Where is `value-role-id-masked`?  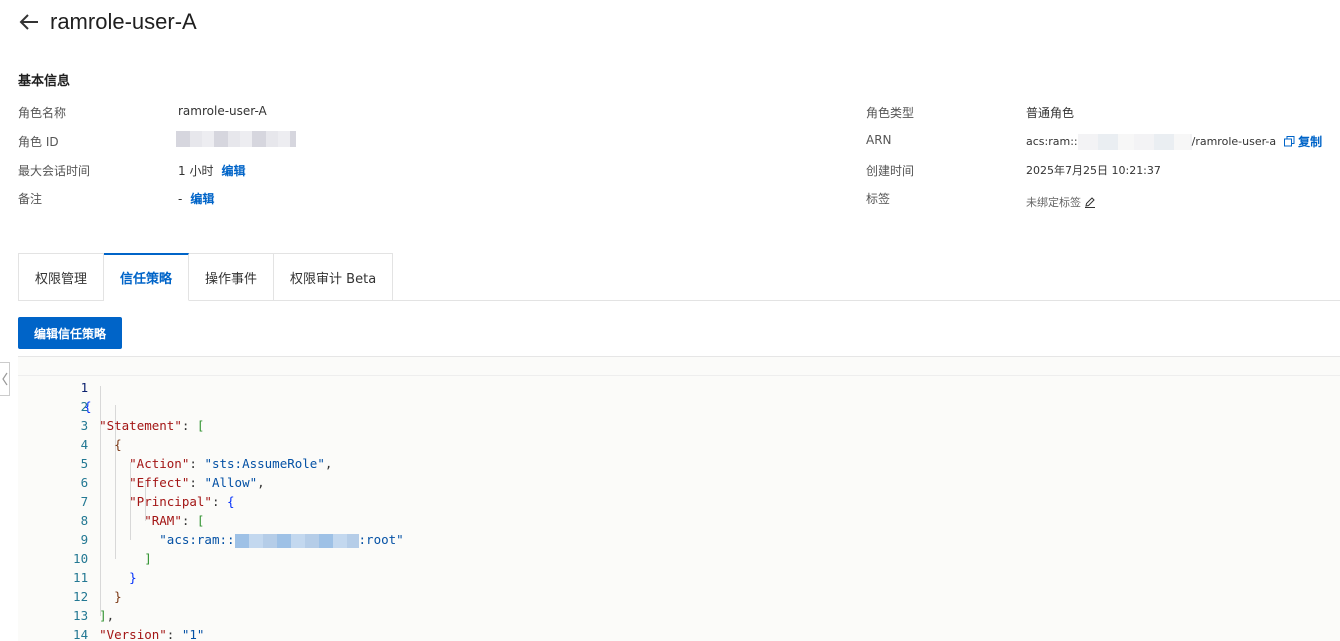 value-role-id-masked is located at coordinates (236, 139).